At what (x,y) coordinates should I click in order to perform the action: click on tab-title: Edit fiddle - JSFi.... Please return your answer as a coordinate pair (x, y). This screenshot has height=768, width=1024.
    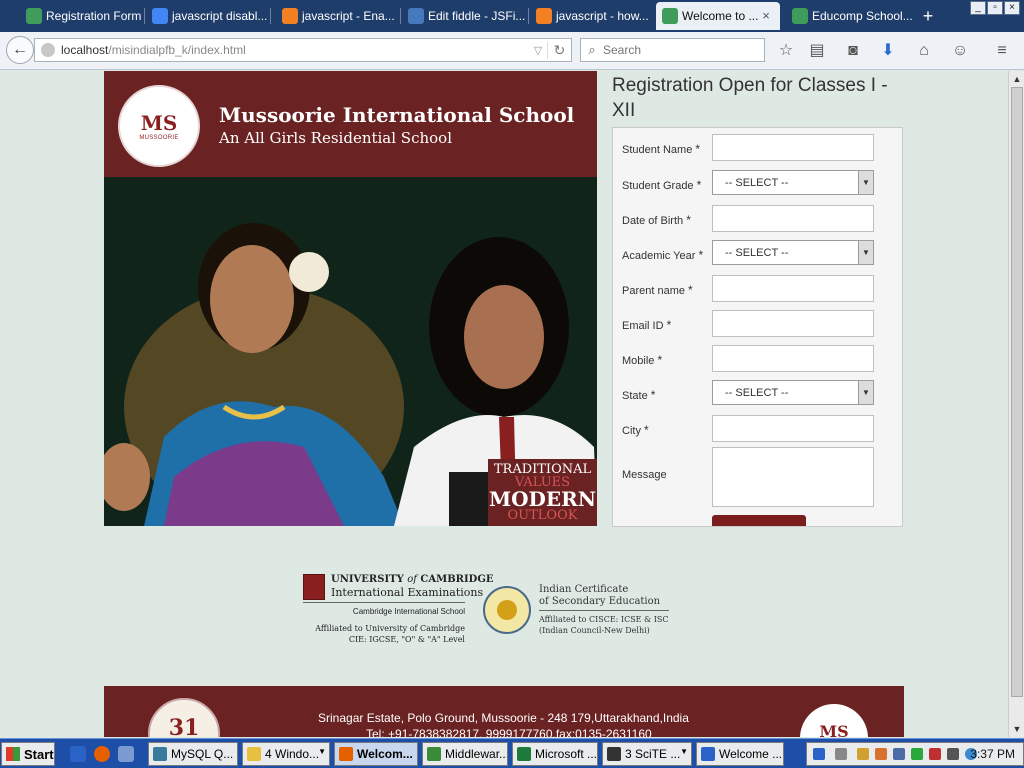
    Looking at the image, I should click on (477, 16).